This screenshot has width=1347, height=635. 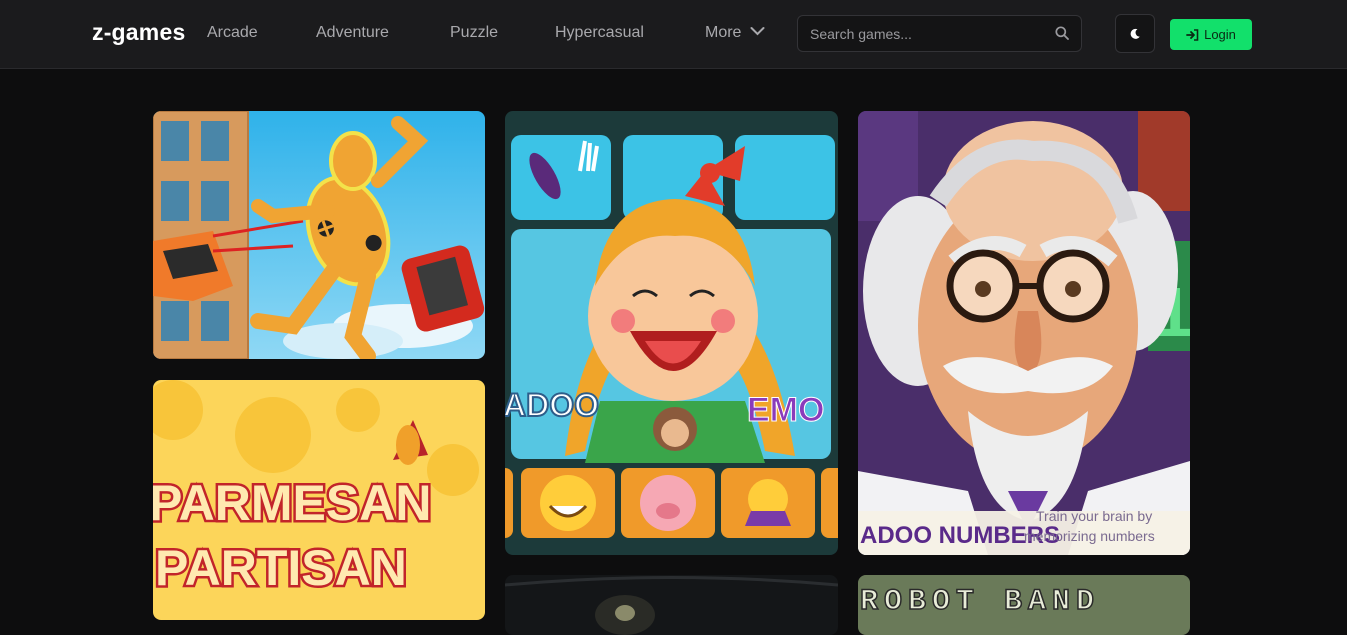 I want to click on nav-arcade: Arcade, so click(x=232, y=33).